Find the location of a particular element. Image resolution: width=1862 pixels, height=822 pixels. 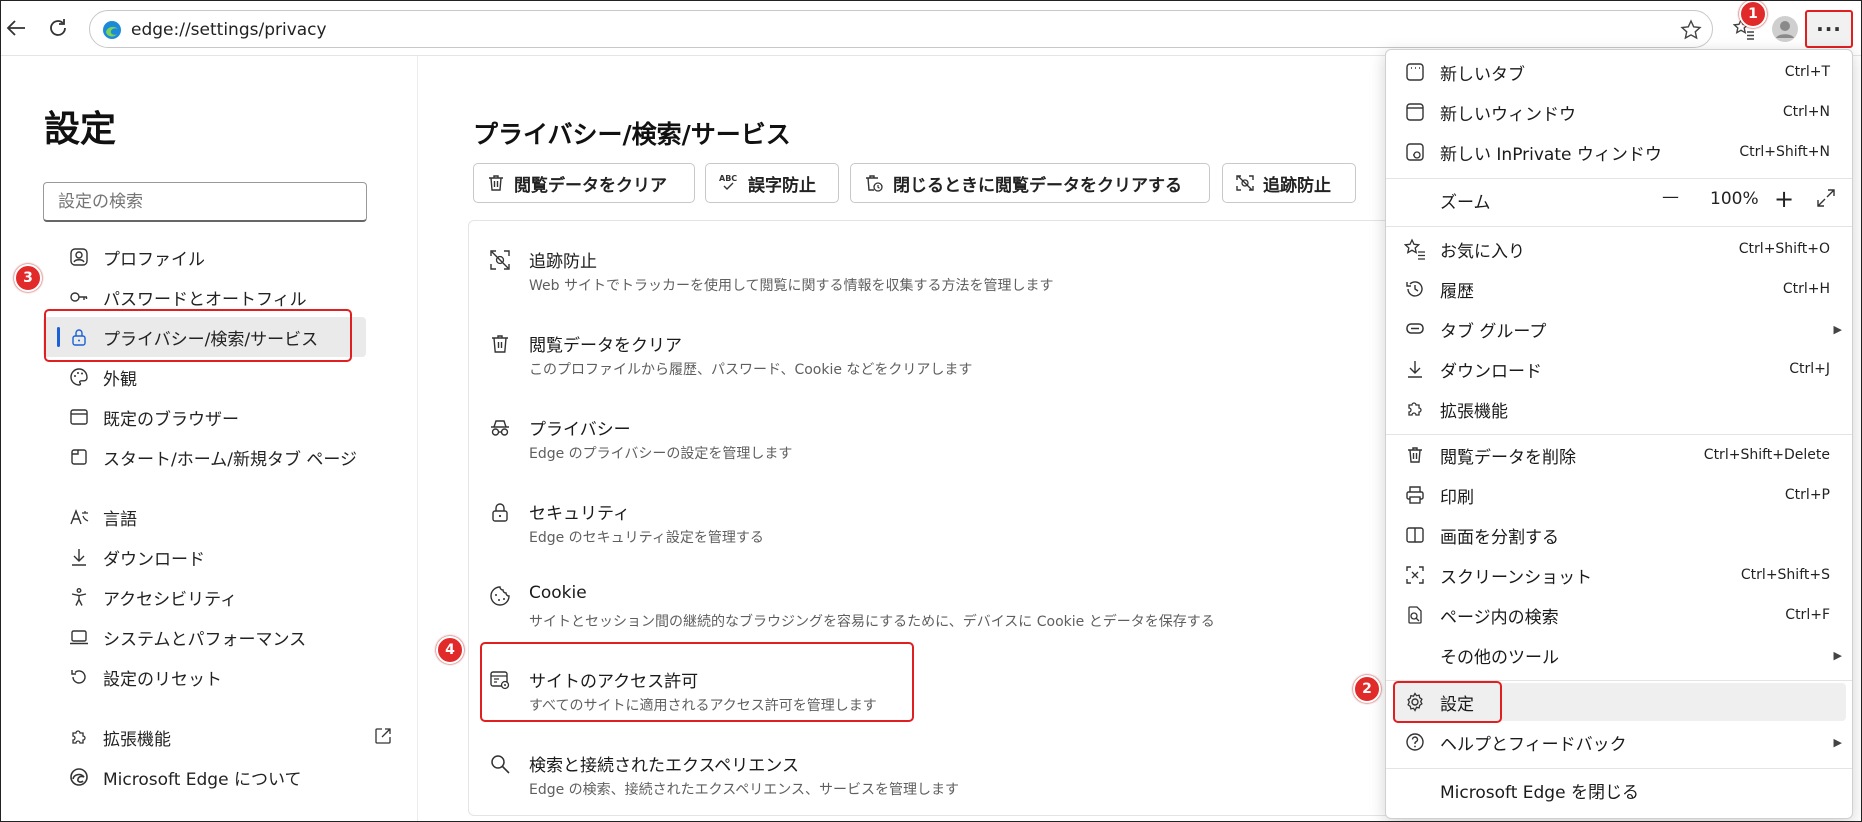

row-site-permissions: サイトのアクセス許可 すべてのサイトに適用されるアクセス許可を管理します is located at coordinates (967, 693).